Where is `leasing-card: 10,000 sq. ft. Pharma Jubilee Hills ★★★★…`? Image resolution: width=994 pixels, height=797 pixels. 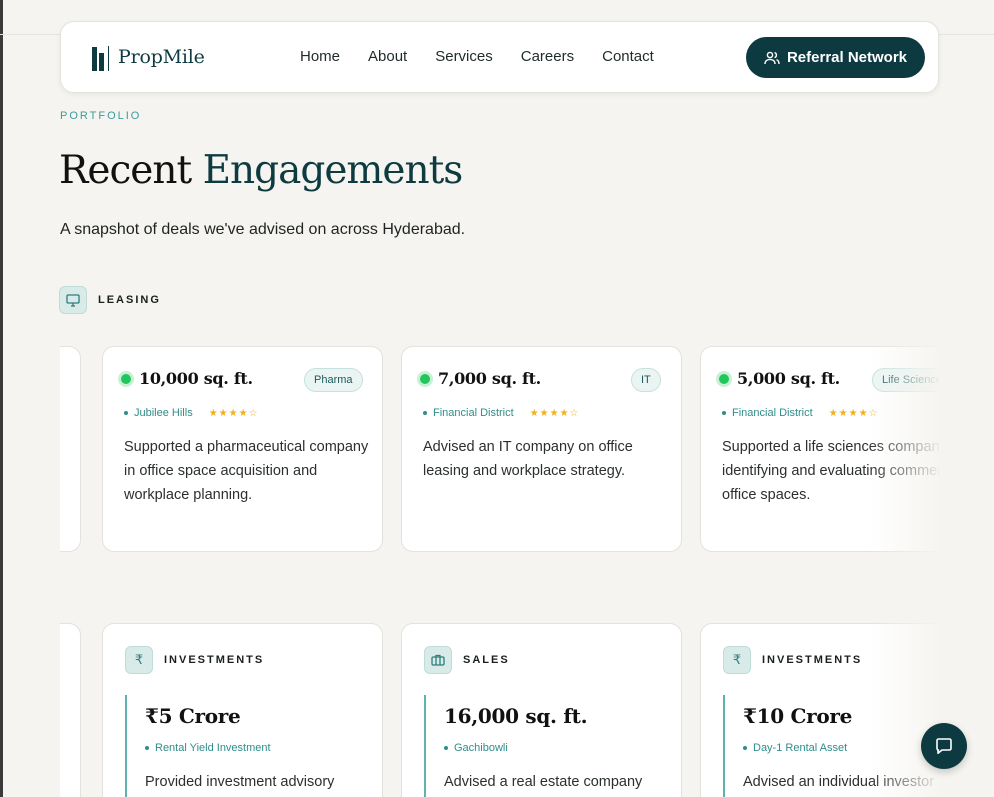 leasing-card: 10,000 sq. ft. Pharma Jubilee Hills ★★★★… is located at coordinates (242, 449).